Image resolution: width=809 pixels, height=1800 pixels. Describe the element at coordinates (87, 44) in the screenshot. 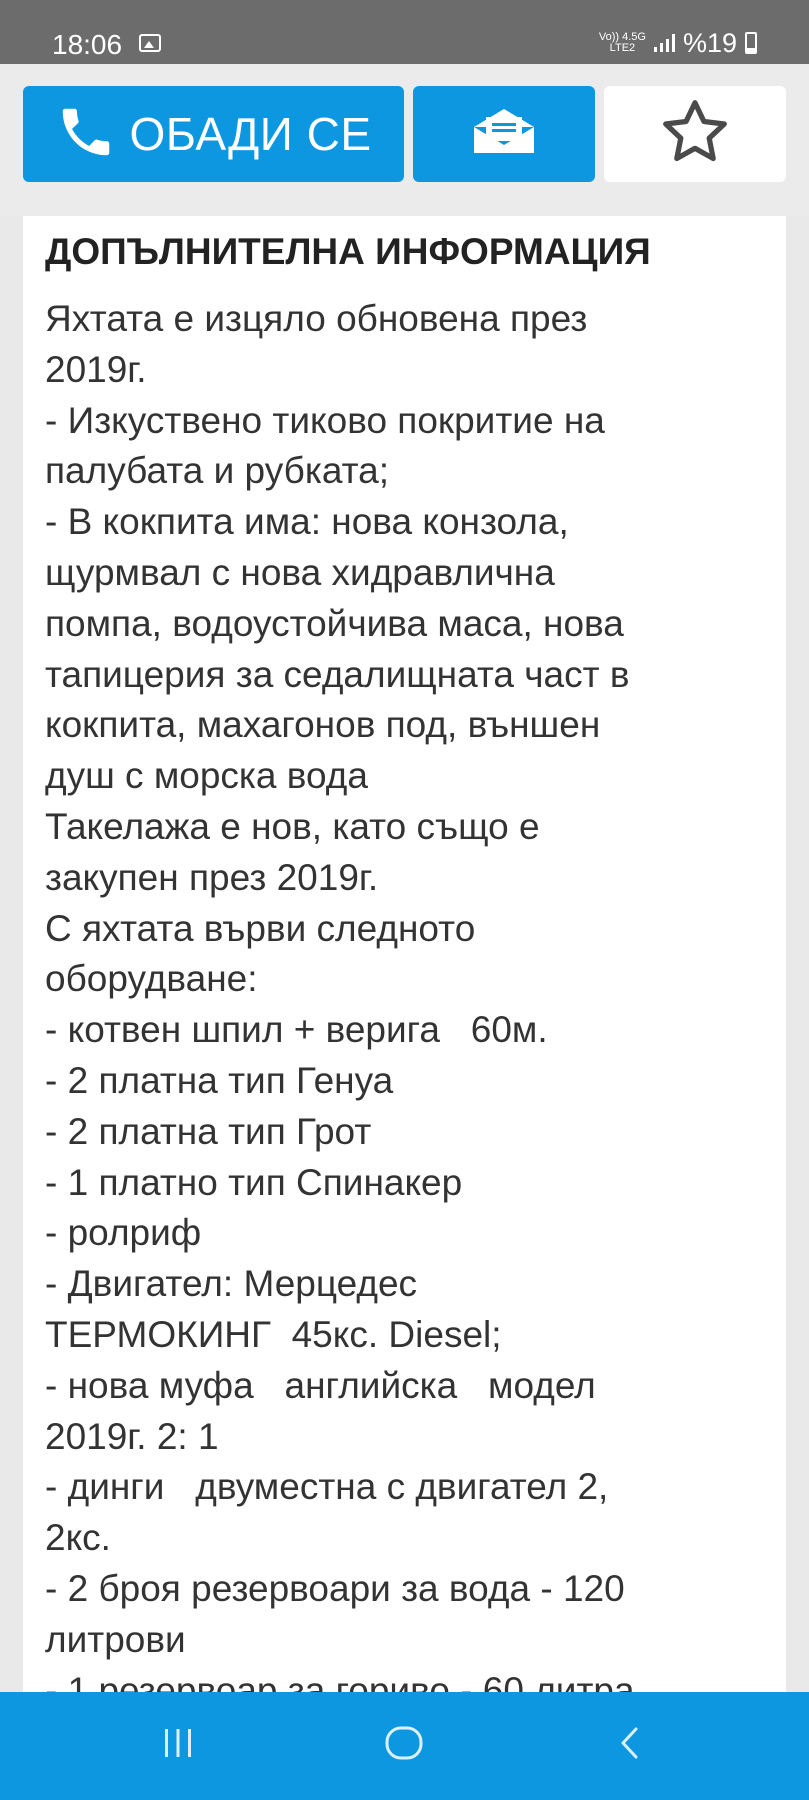

I see `status-time: 18:06` at that location.